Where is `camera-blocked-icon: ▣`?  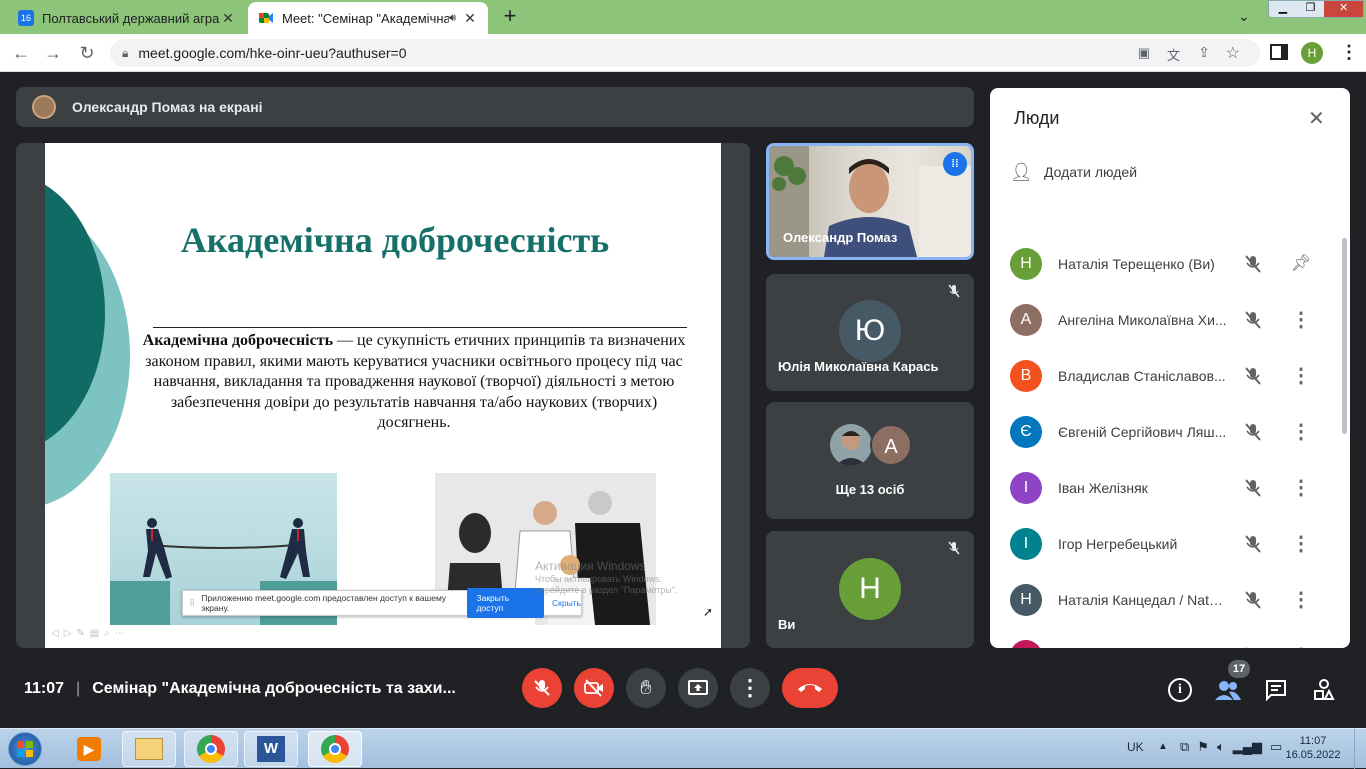
camera-blocked-icon: ▣ is located at coordinates (1144, 53).